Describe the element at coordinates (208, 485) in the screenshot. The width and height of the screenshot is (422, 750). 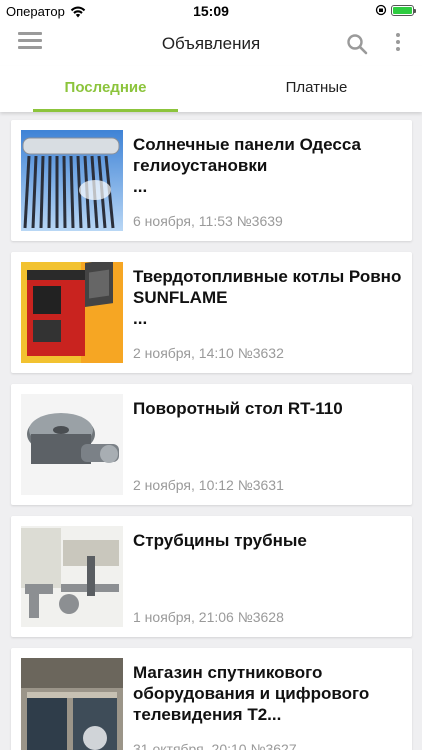
I see `ad-meta: 2 ноября, 10:12 №3631` at that location.